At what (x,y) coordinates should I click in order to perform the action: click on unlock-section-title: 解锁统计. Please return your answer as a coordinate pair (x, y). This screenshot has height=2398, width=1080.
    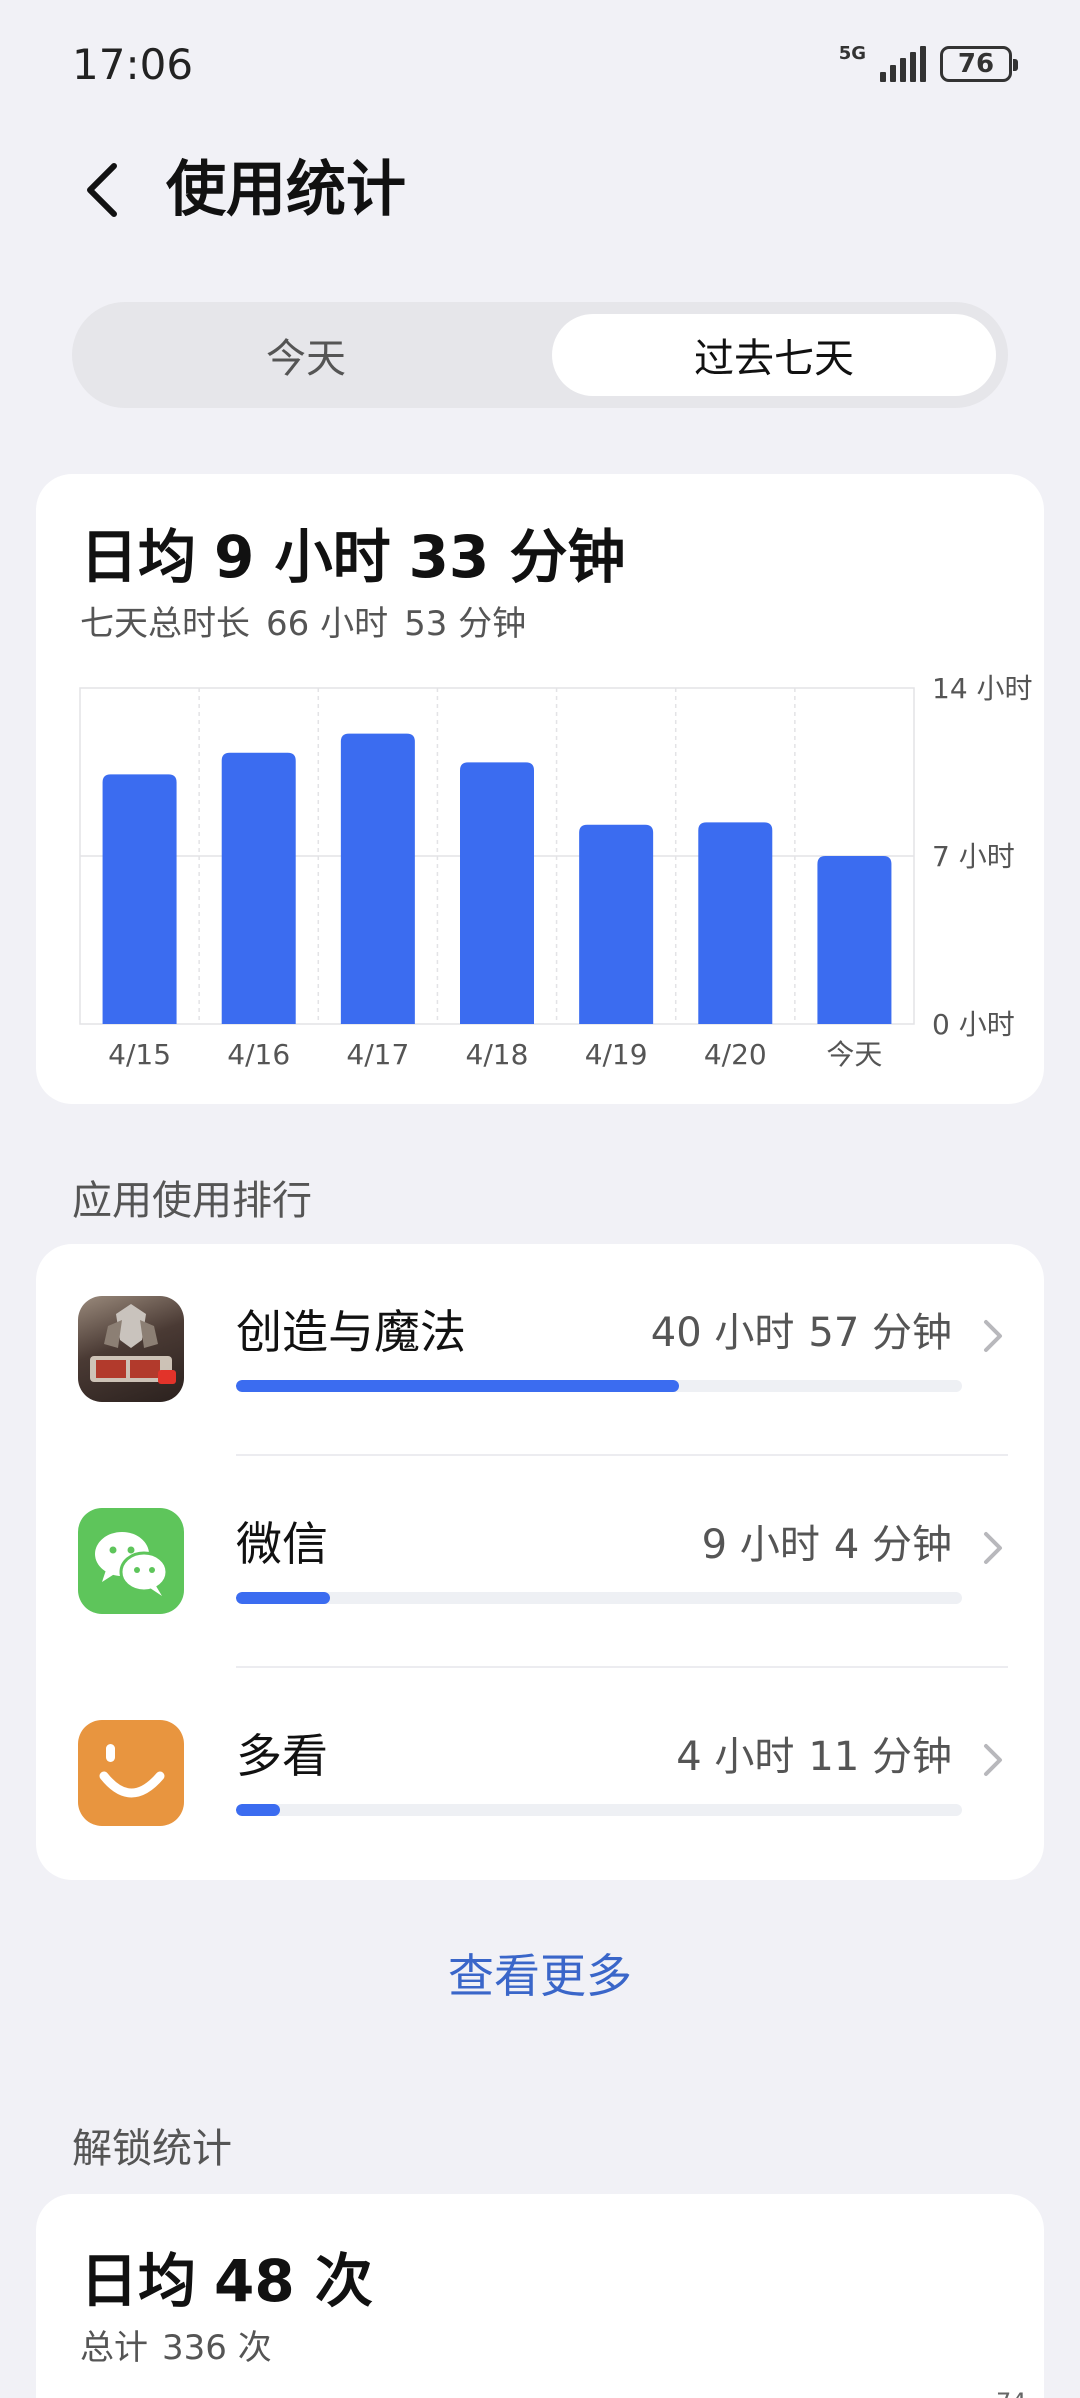
    Looking at the image, I should click on (152, 2149).